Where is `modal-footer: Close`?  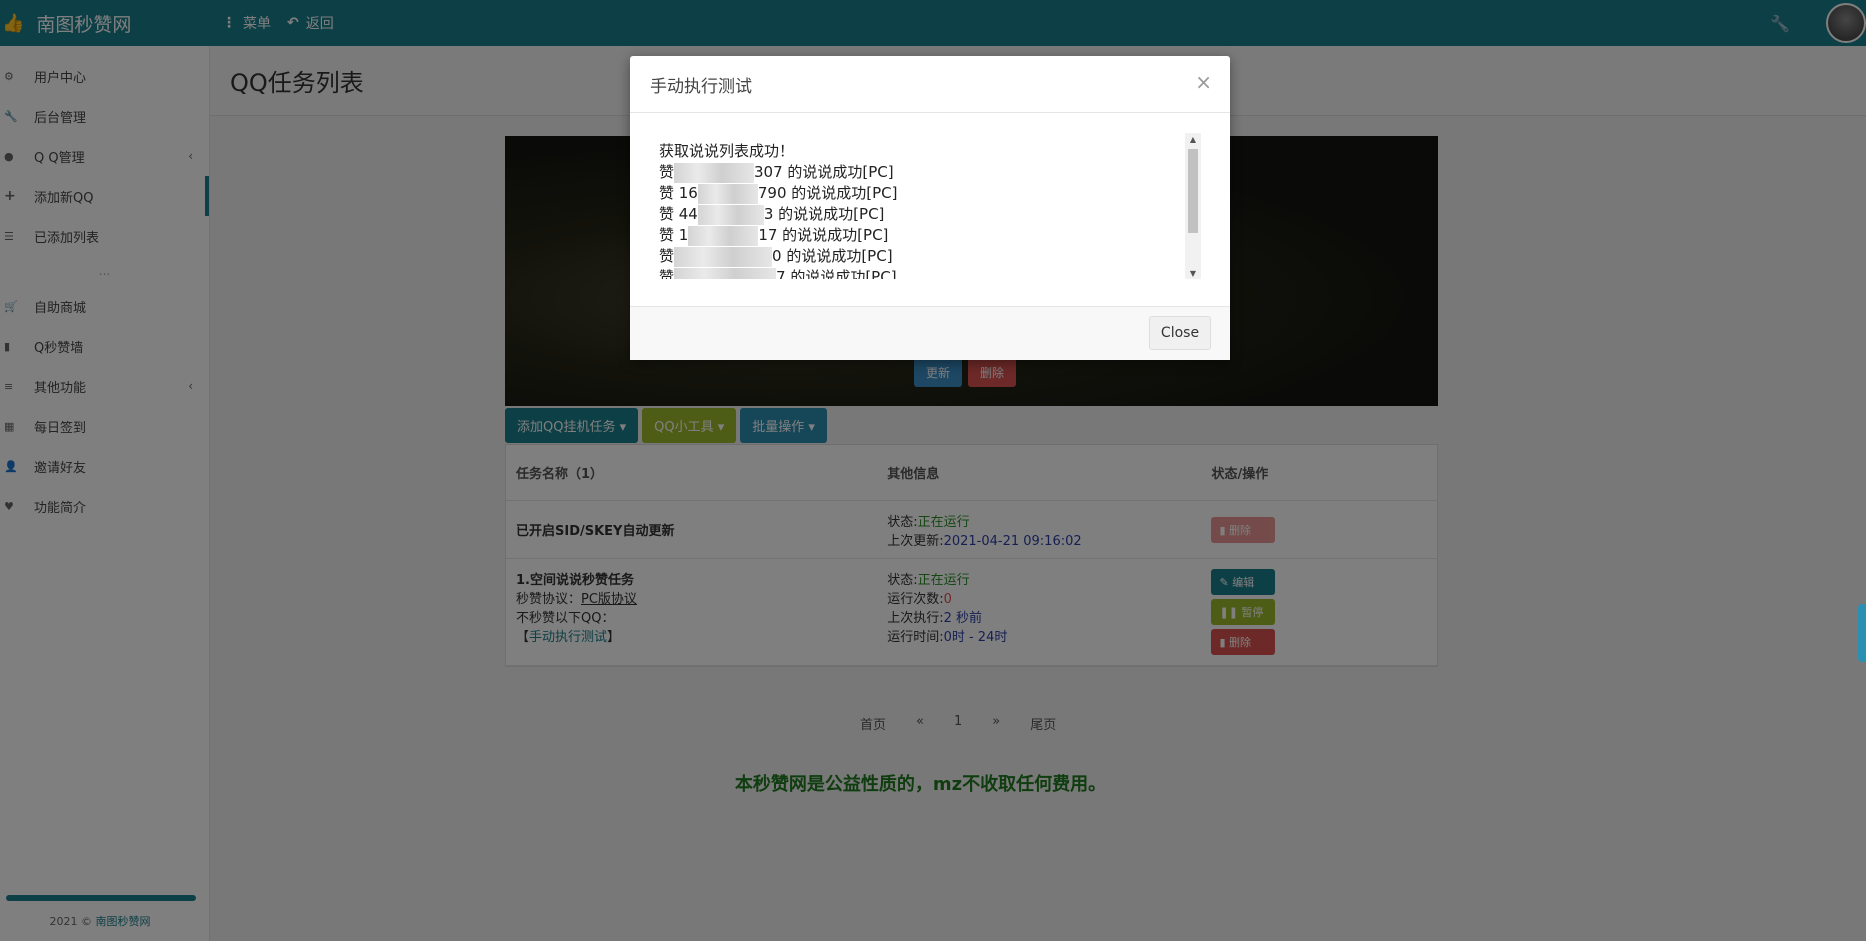
modal-footer: Close is located at coordinates (930, 333).